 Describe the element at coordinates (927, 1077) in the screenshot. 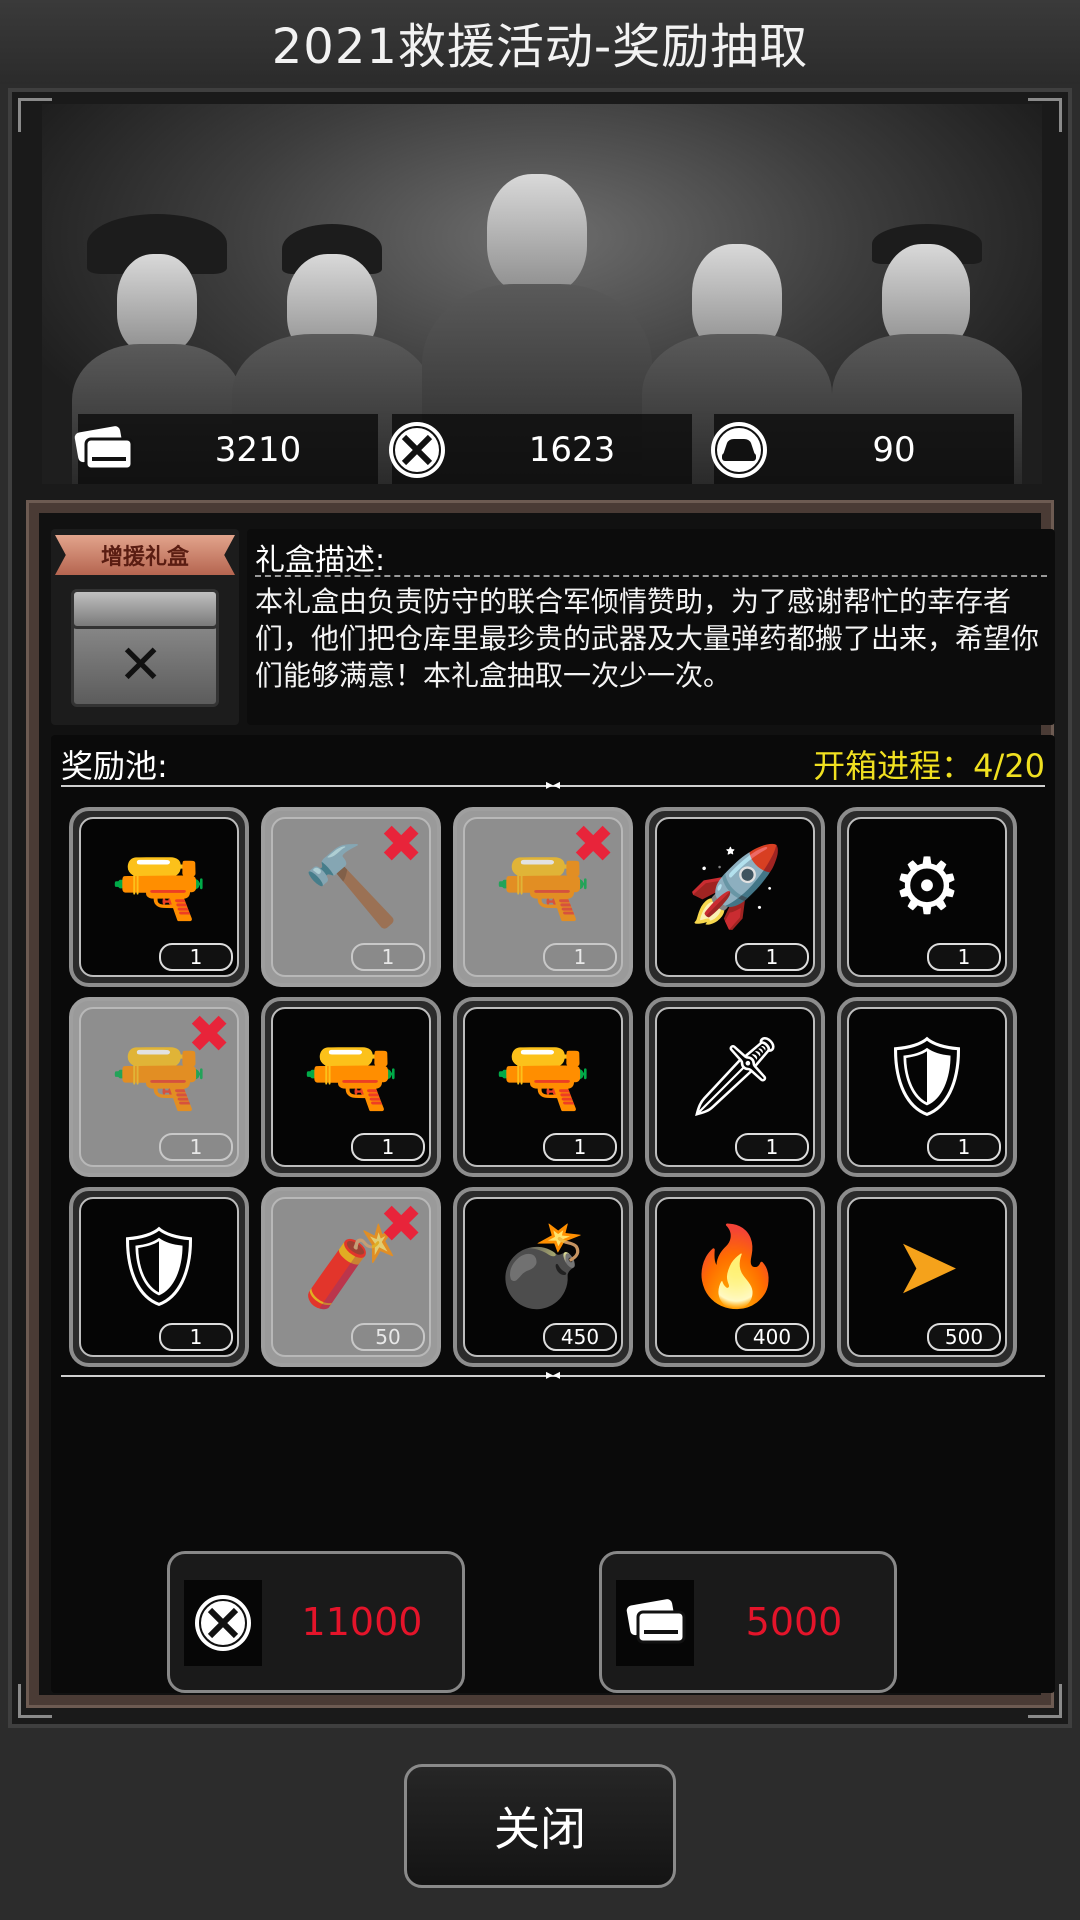

I see `armor-vest-icon: 🛡` at that location.